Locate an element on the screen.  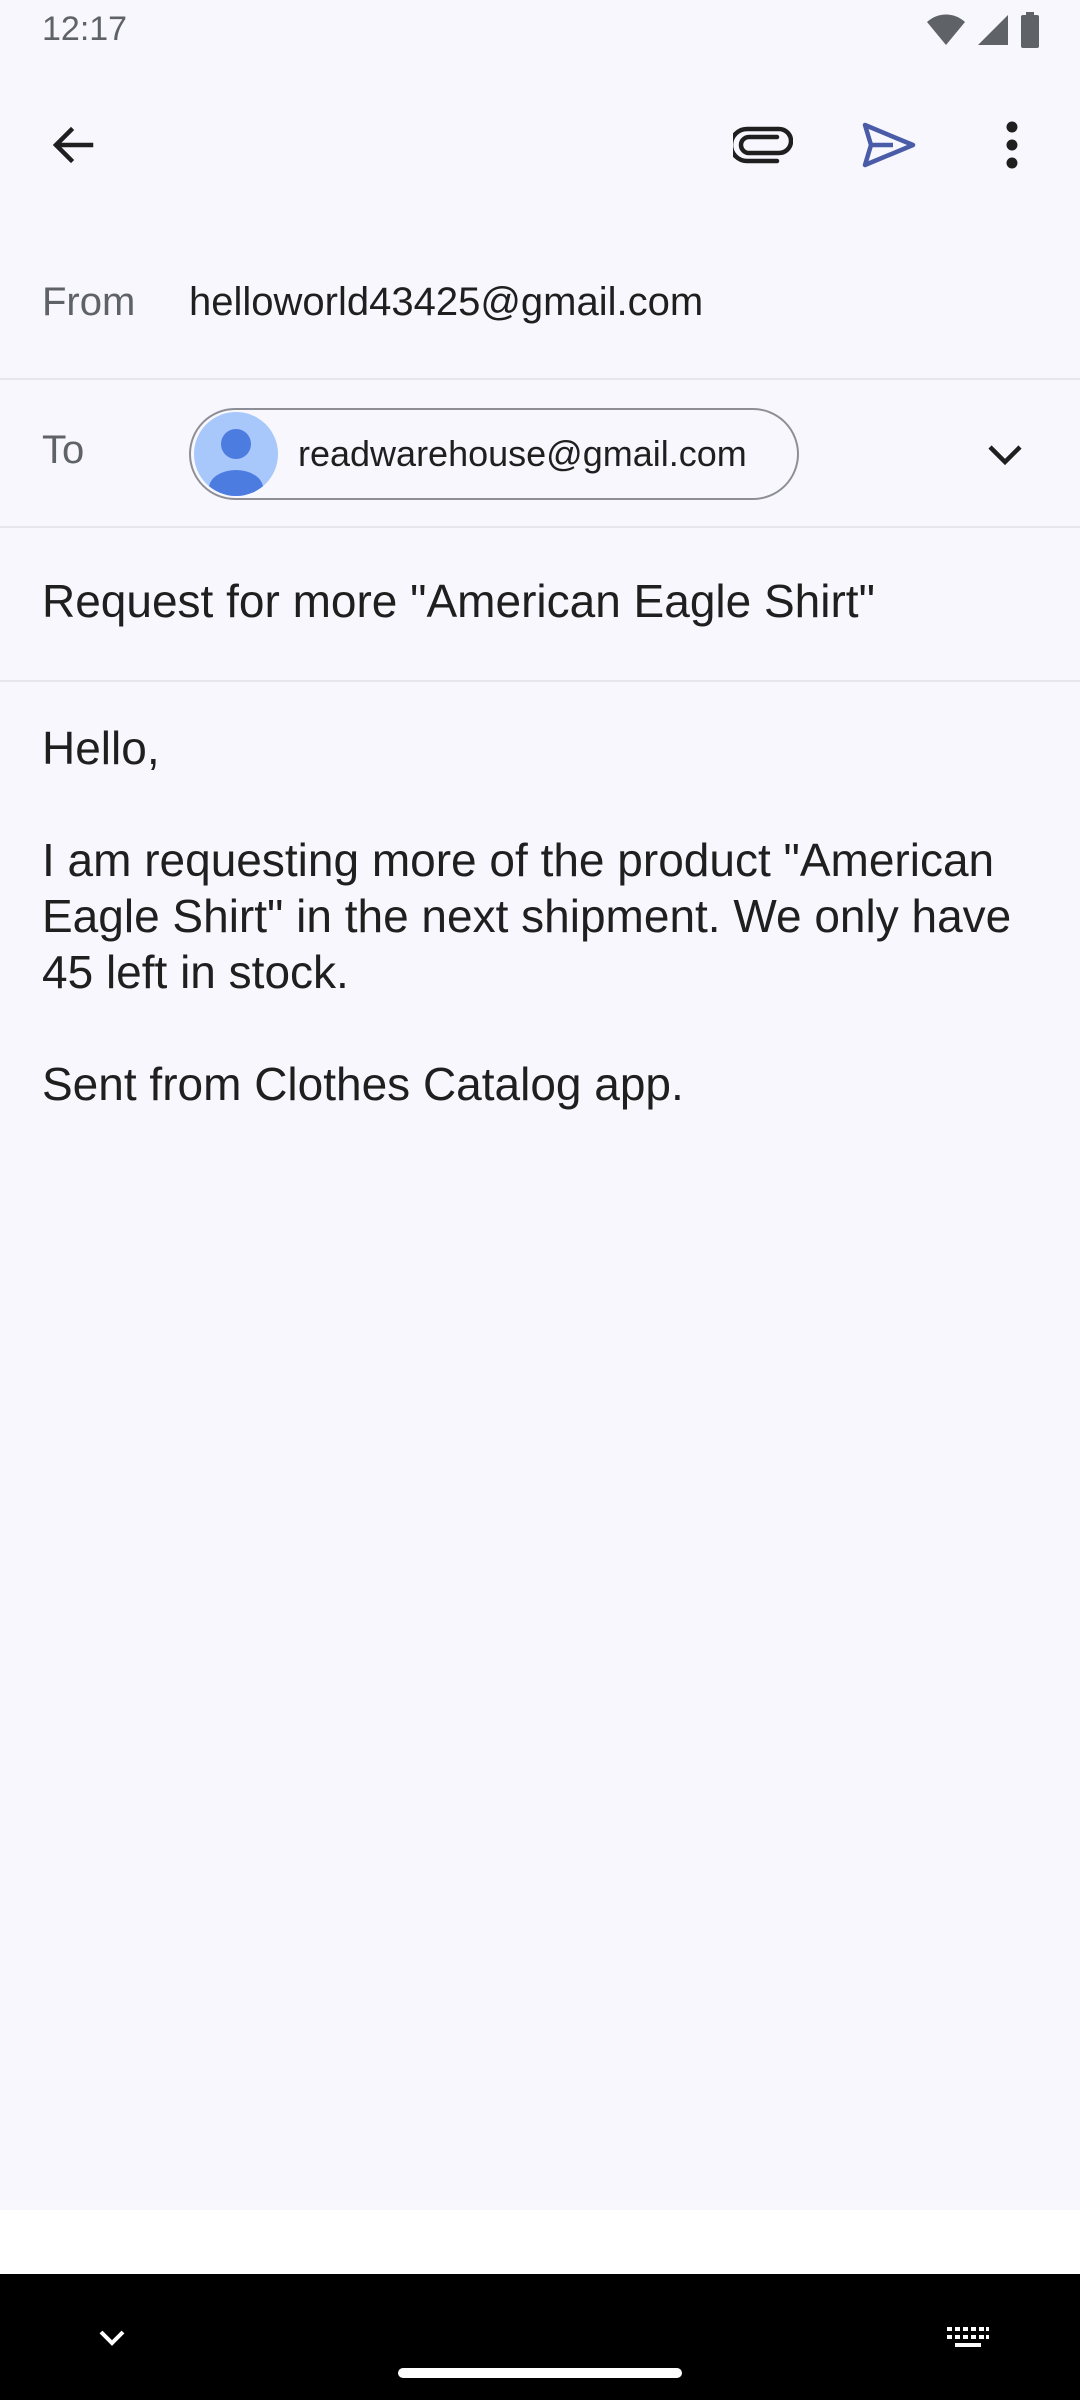
more-vert-icon is located at coordinates (1012, 145).